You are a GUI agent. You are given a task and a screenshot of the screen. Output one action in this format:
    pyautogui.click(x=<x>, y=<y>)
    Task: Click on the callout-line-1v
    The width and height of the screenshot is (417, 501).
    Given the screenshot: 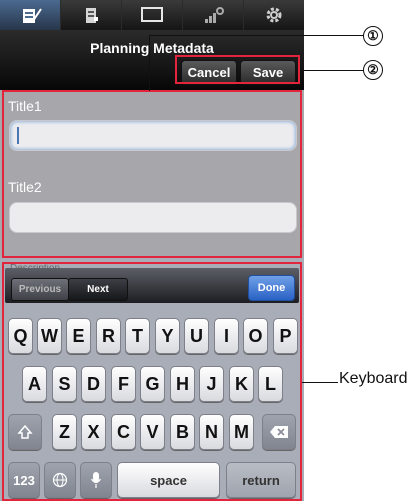 What is the action you would take?
    pyautogui.click(x=149, y=63)
    